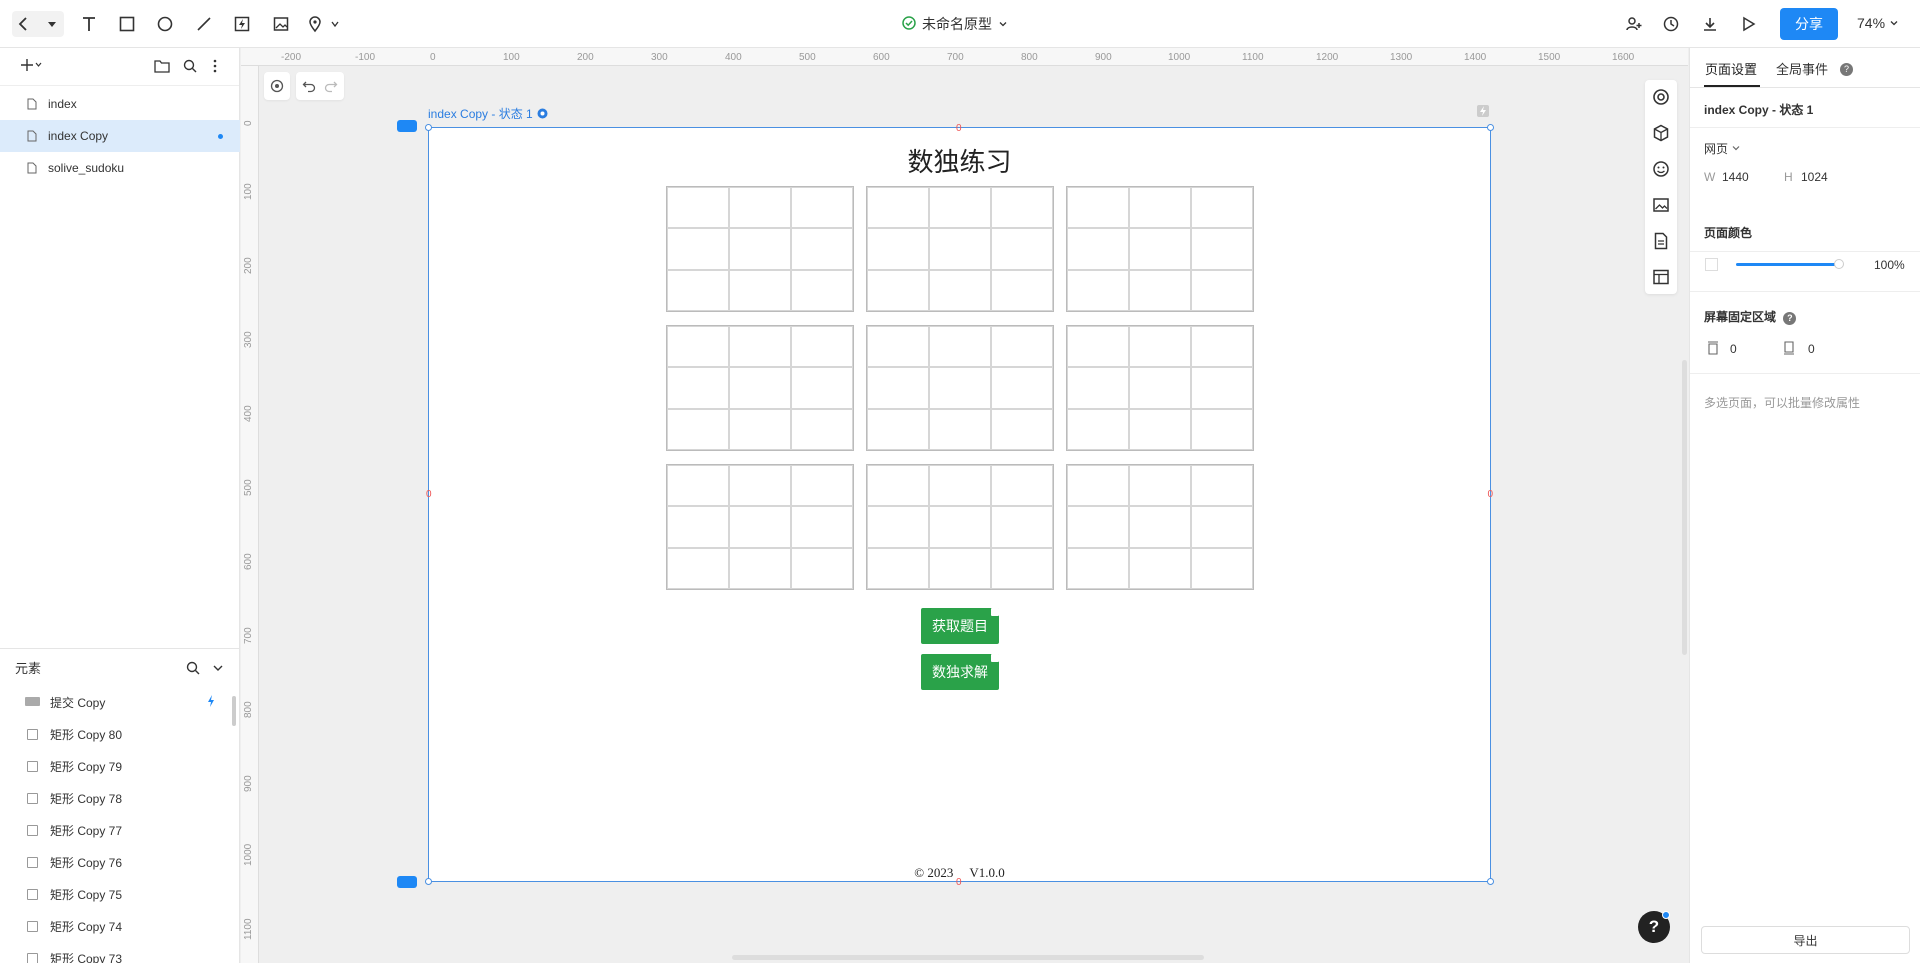 Image resolution: width=1920 pixels, height=963 pixels. I want to click on page-color-swatch, so click(1711, 264).